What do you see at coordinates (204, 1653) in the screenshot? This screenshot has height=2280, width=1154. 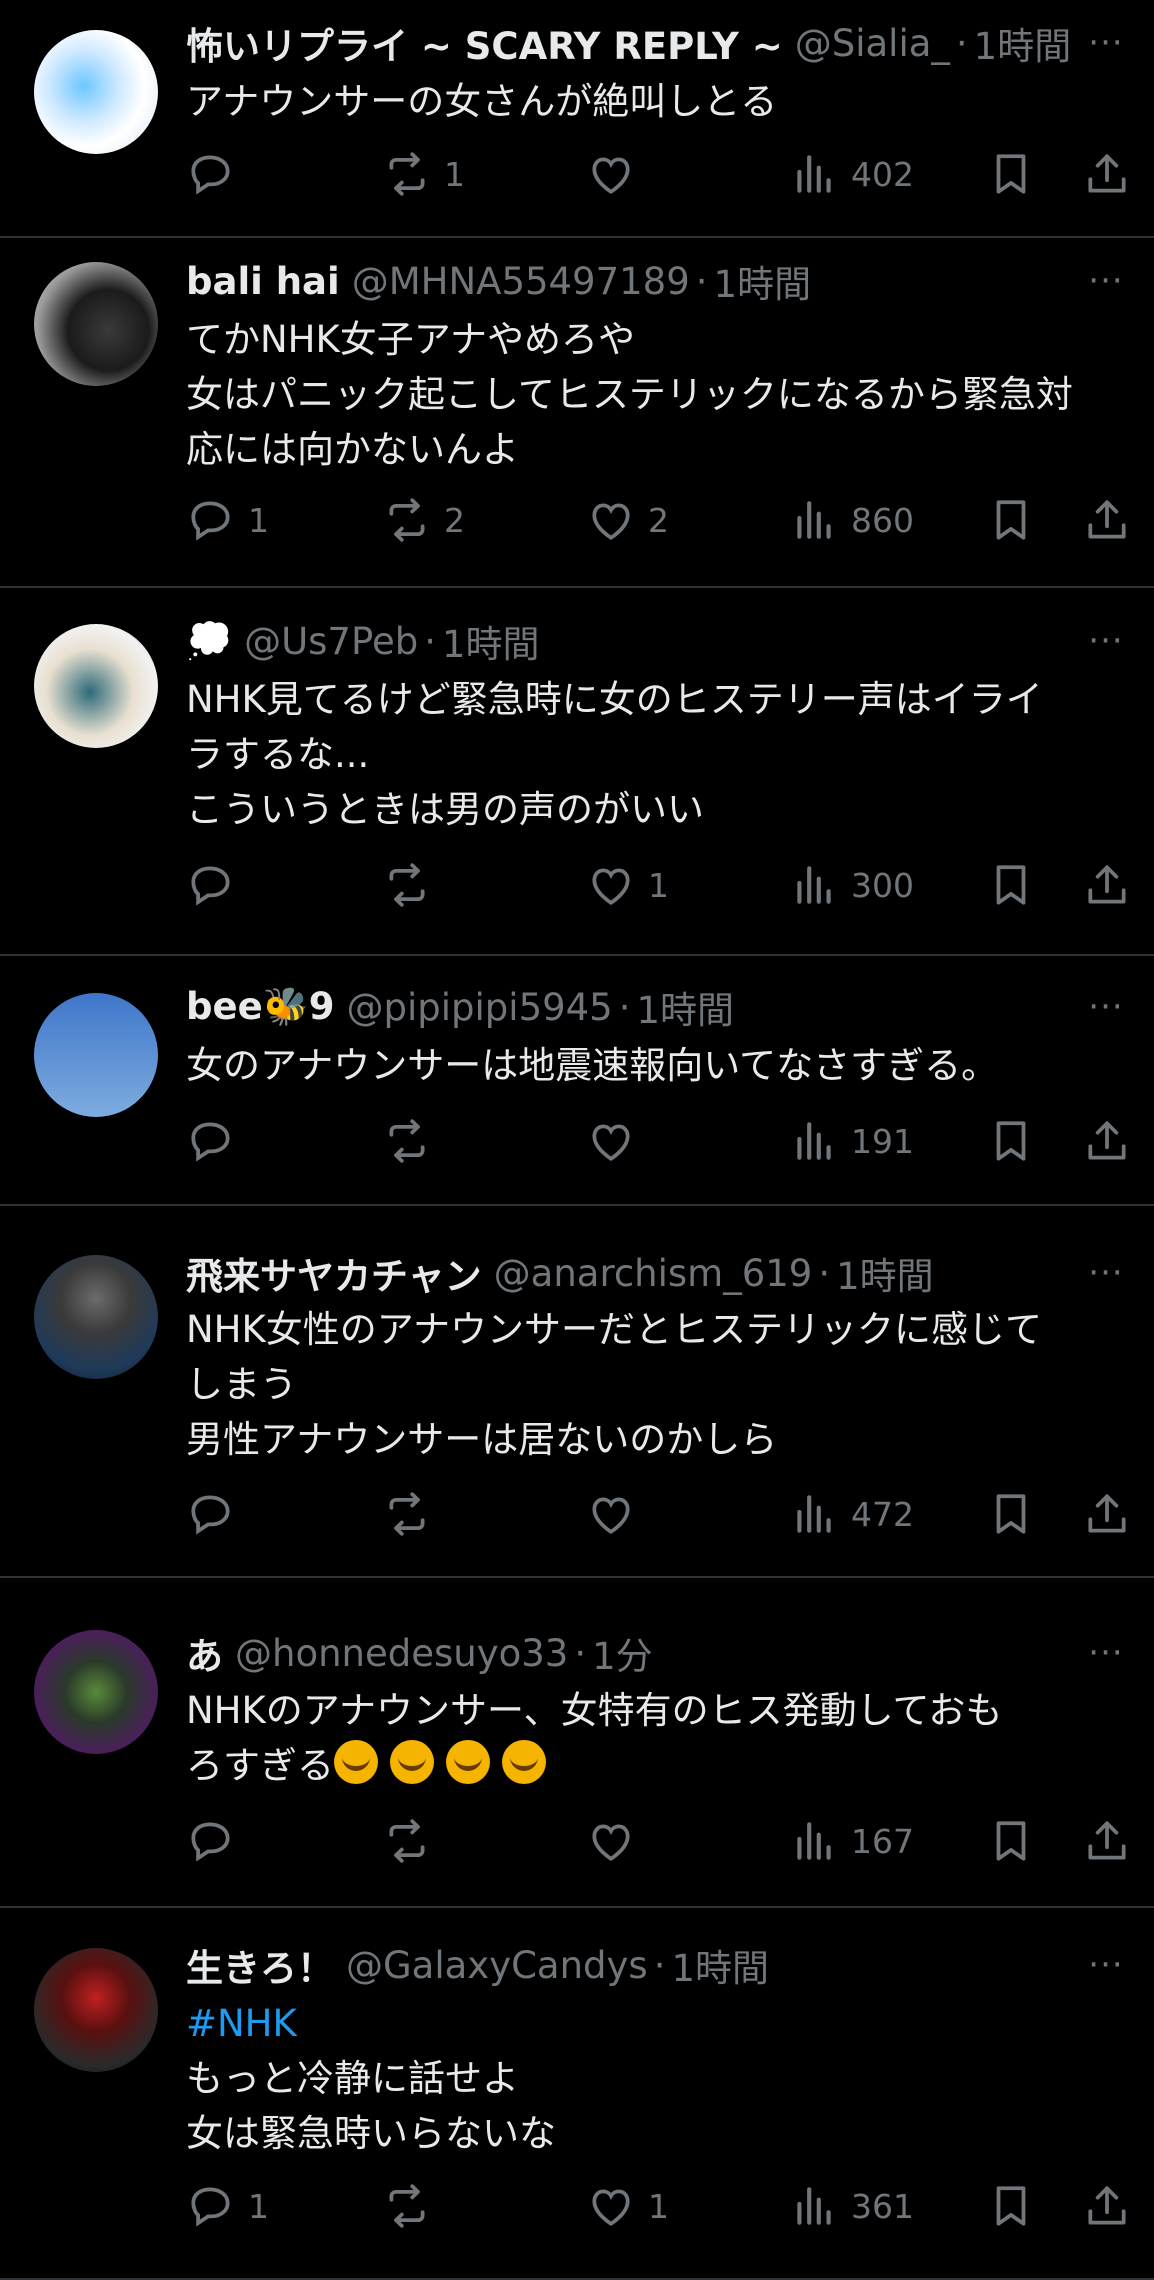 I see `display-name: あ` at bounding box center [204, 1653].